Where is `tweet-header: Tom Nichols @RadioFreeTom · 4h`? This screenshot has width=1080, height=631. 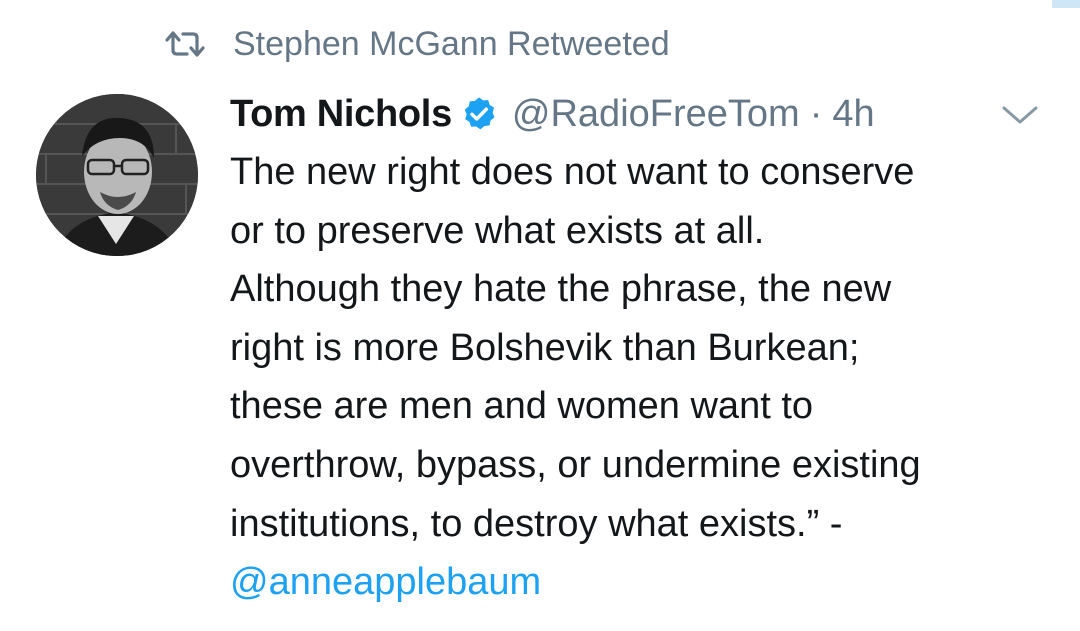
tweet-header: Tom Nichols @RadioFreeTom · 4h is located at coordinates (645, 114).